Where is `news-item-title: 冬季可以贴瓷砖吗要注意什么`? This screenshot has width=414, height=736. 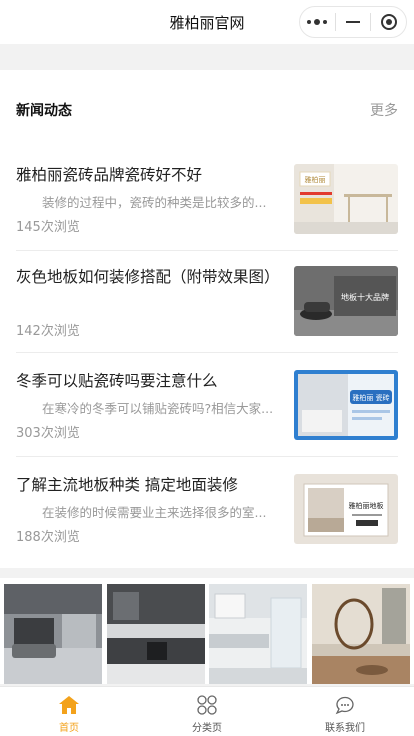
news-item-title: 冬季可以贴瓷砖吗要注意什么 is located at coordinates (117, 381).